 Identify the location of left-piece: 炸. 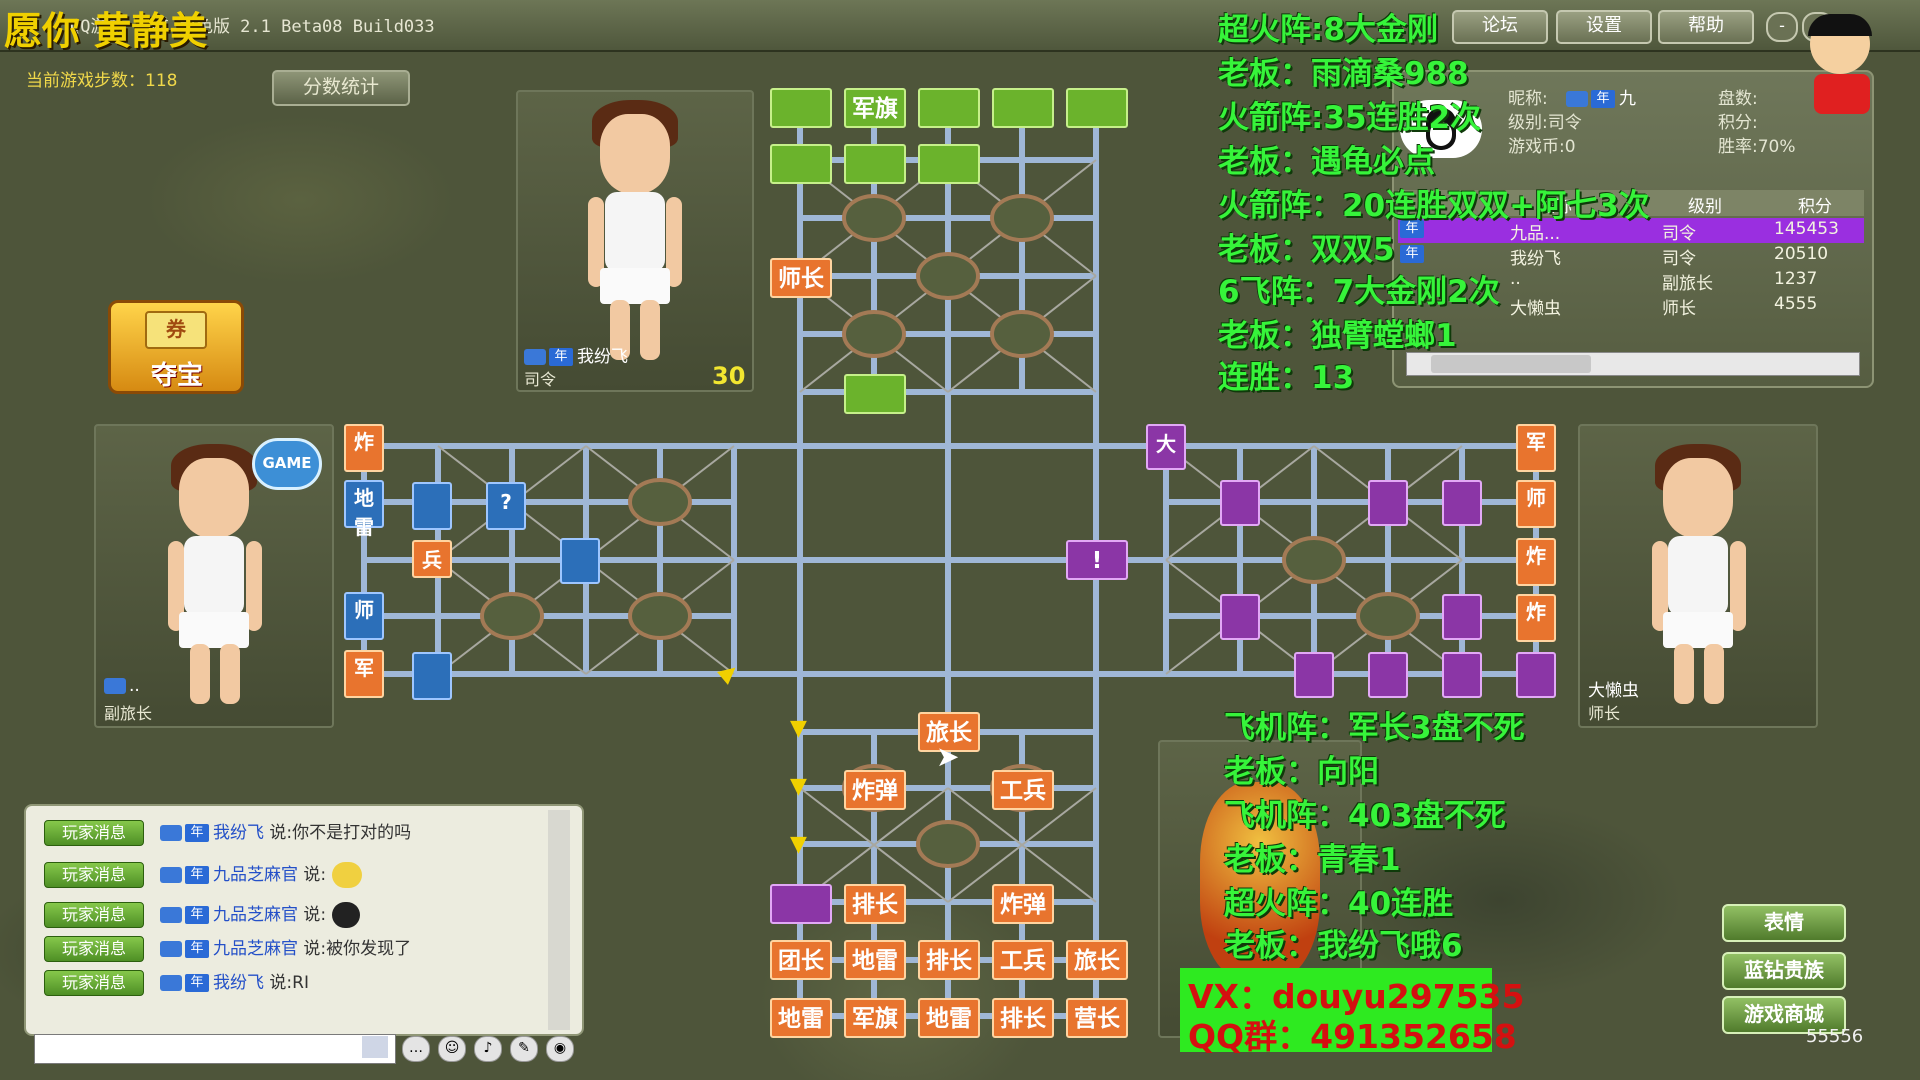
(364, 448).